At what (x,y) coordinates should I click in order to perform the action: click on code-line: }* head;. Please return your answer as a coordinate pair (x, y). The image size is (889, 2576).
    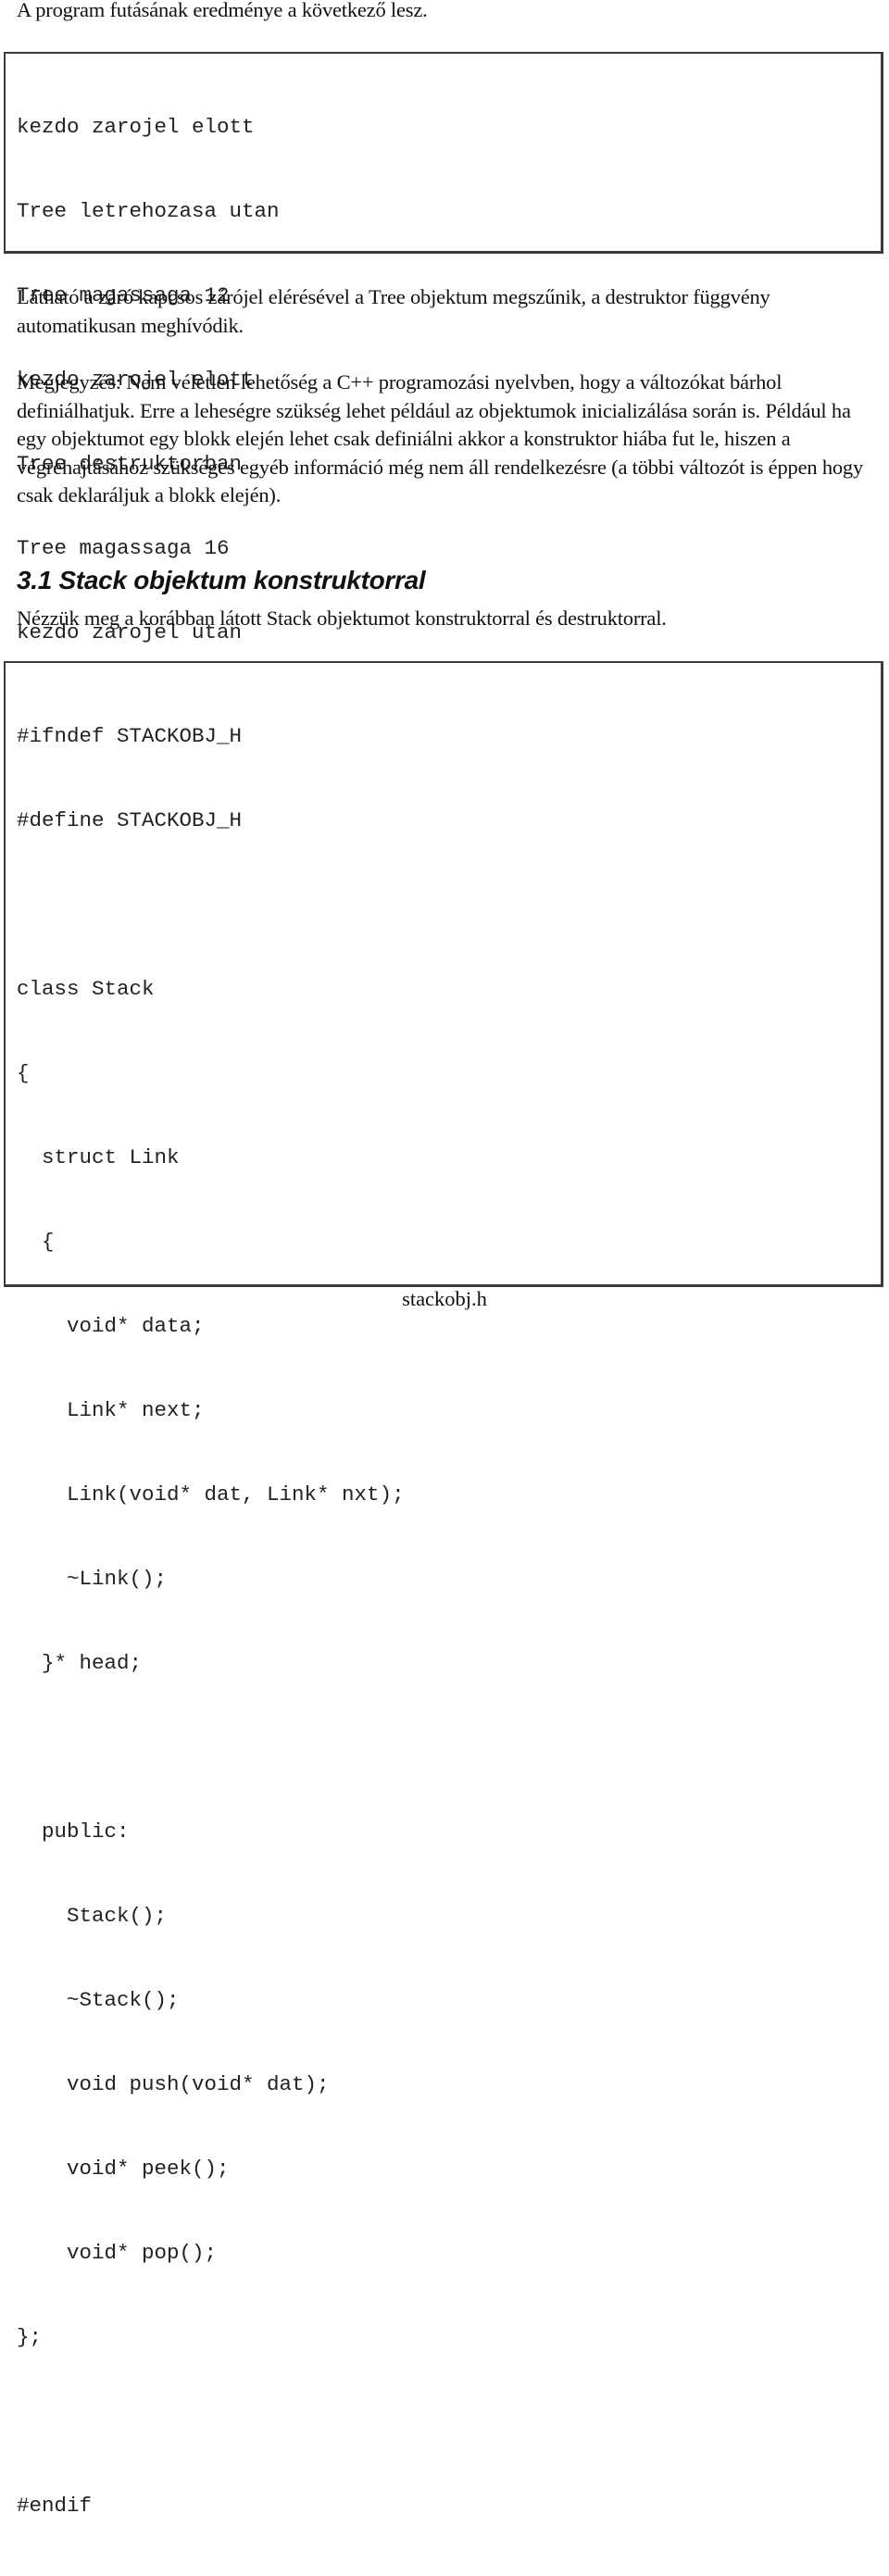
    Looking at the image, I should click on (80, 1664).